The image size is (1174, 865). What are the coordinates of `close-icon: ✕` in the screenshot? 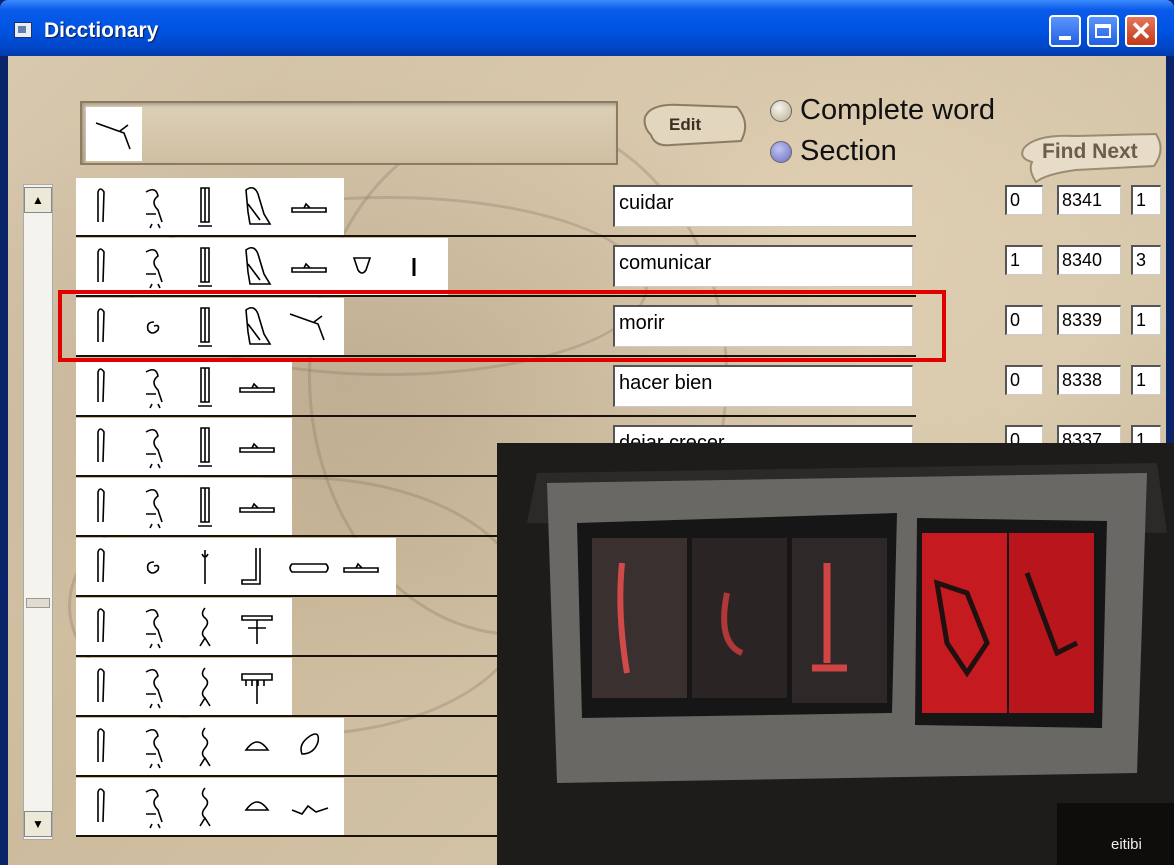 It's located at (1141, 31).